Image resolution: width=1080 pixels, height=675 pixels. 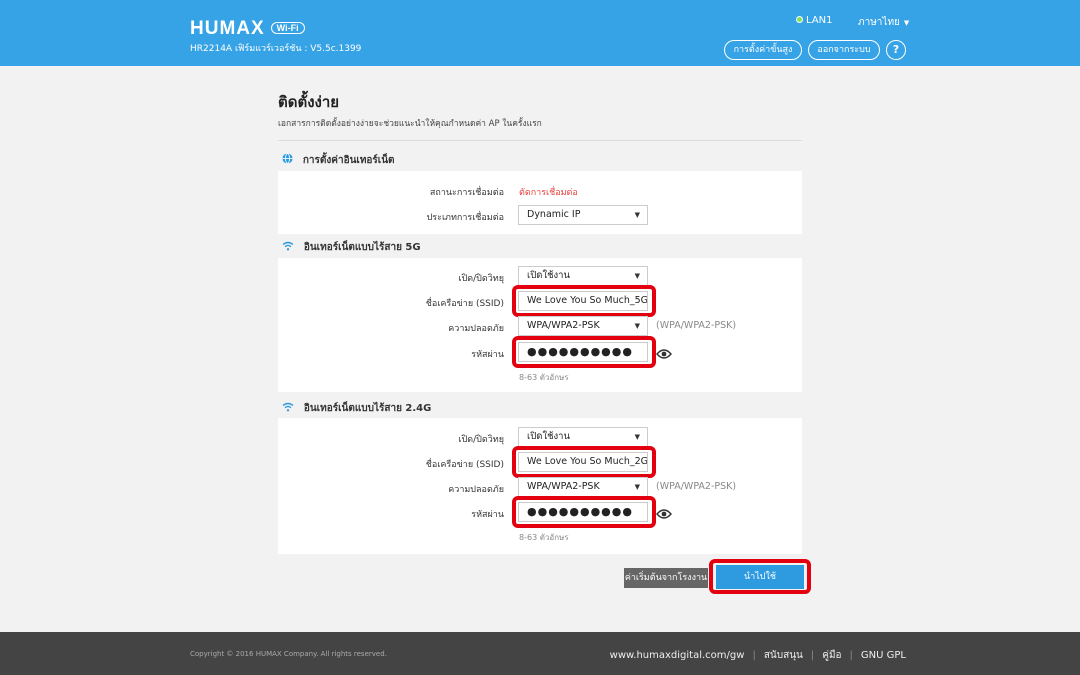 I want to click on wifi-24g-password-hint: 8-63 ตัวอักษร, so click(x=544, y=537).